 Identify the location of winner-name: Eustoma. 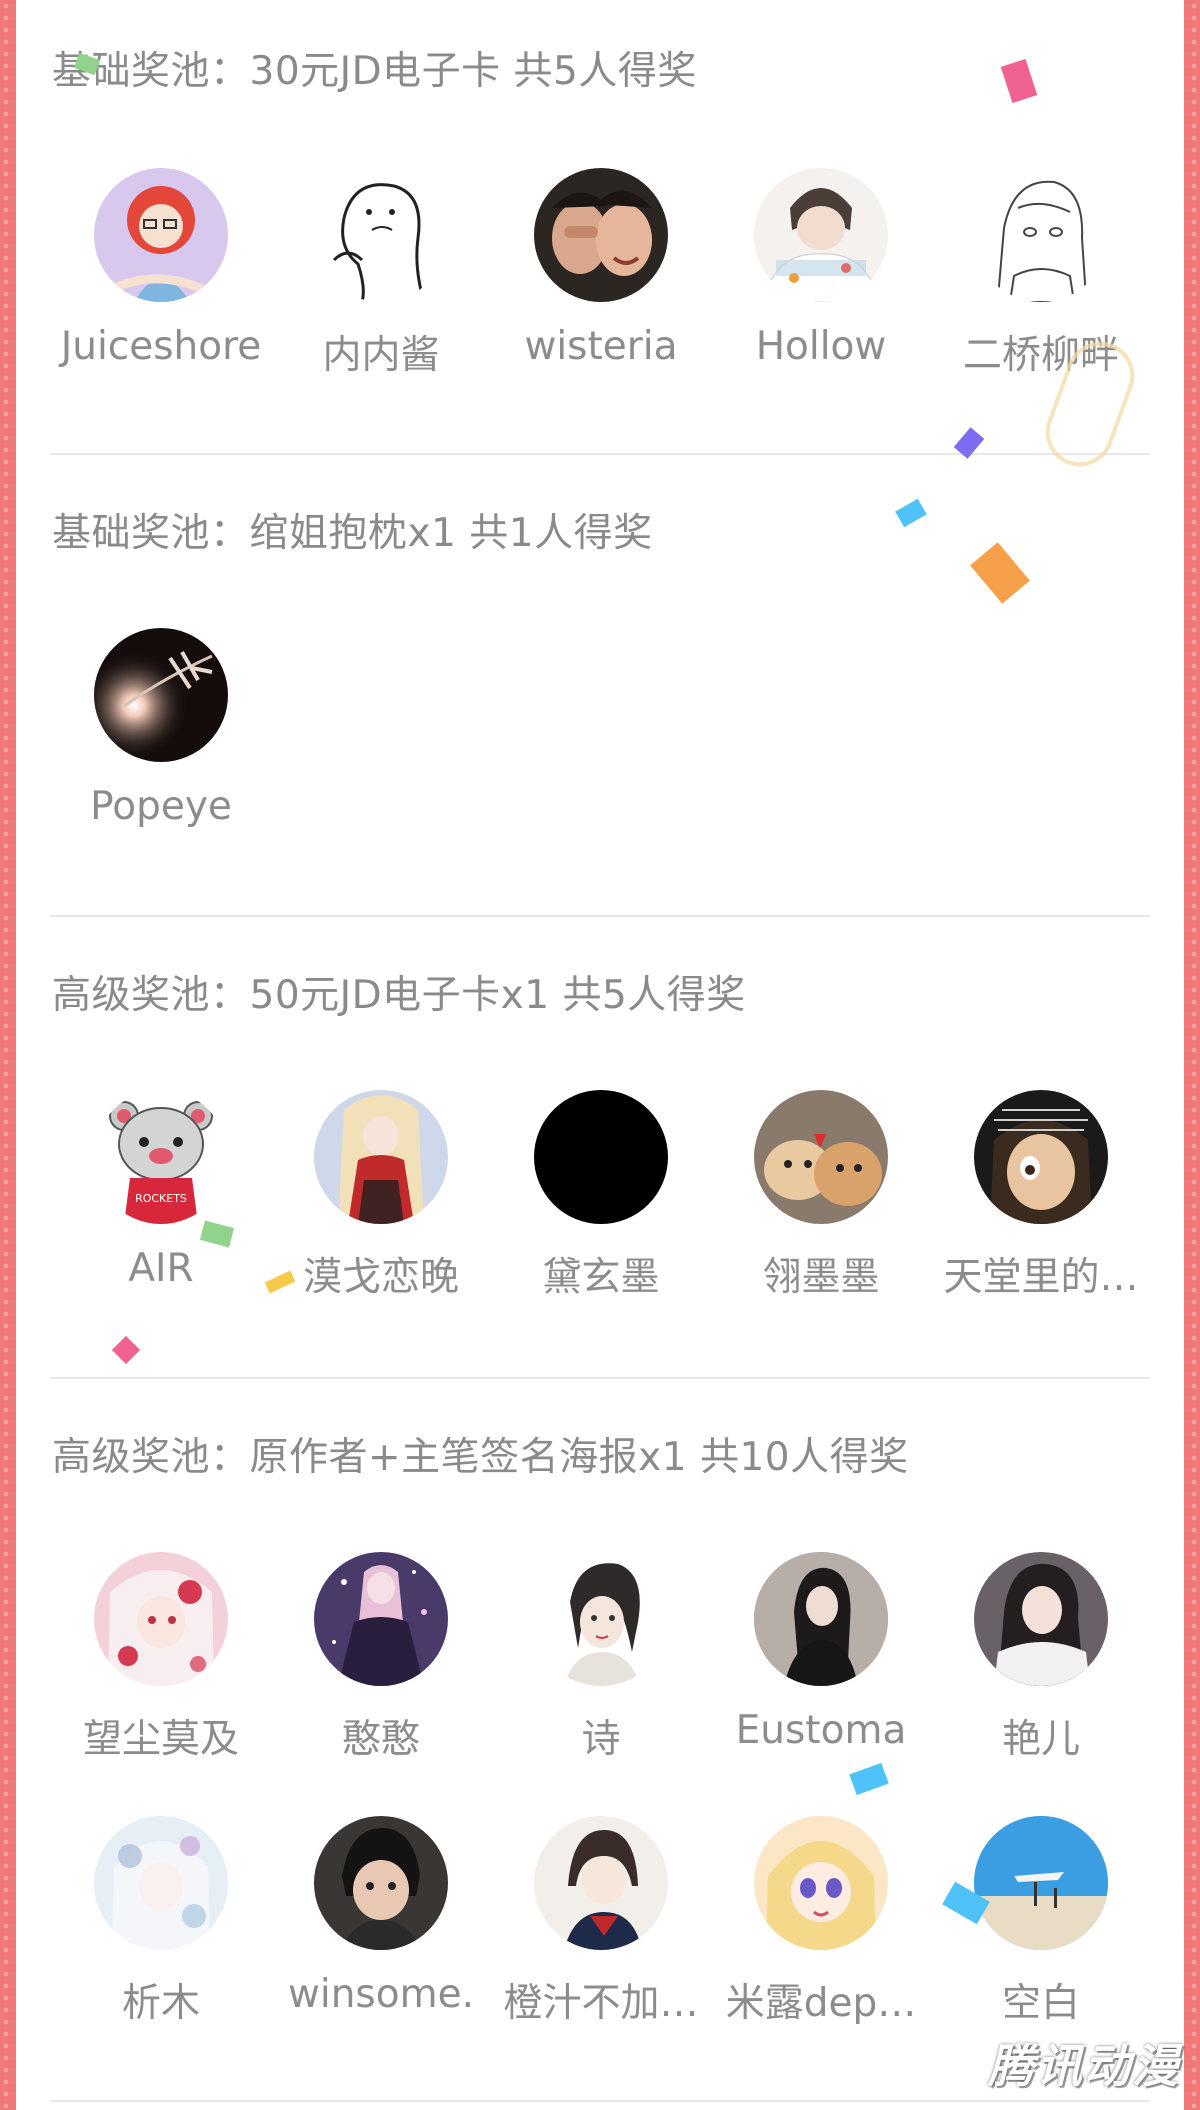
(821, 1730).